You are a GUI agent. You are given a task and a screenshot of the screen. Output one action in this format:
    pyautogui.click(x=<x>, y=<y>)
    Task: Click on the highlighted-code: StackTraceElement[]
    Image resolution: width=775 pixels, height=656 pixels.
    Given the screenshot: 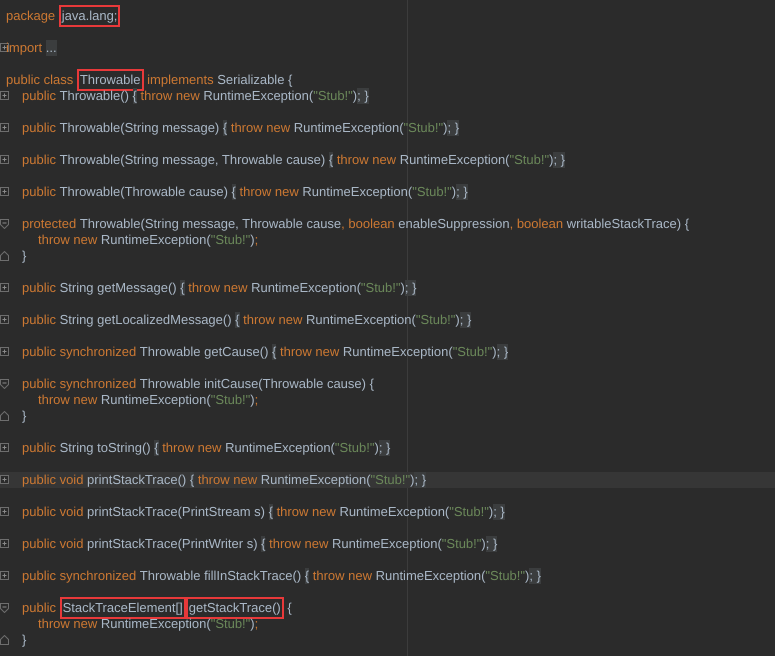 What is the action you would take?
    pyautogui.click(x=122, y=608)
    